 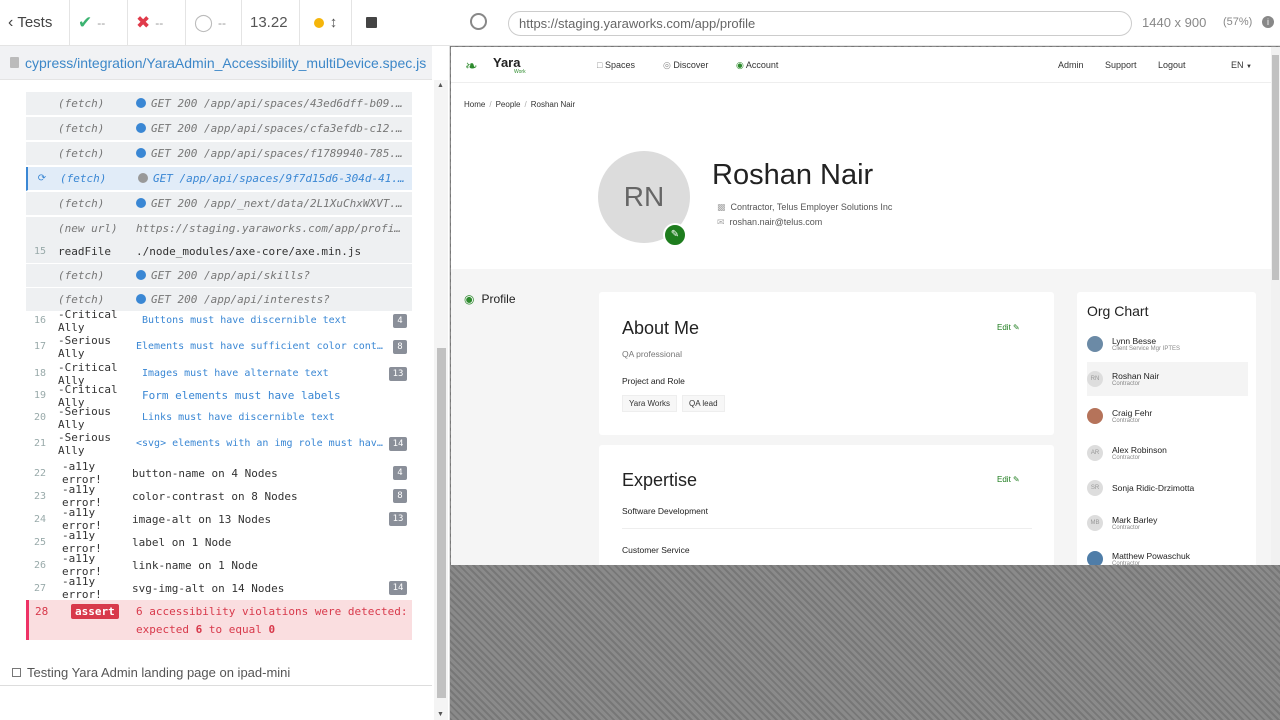 What do you see at coordinates (219, 473) in the screenshot?
I see `error-row: 22 -a11y error! button-name on 4 Nodes 4` at bounding box center [219, 473].